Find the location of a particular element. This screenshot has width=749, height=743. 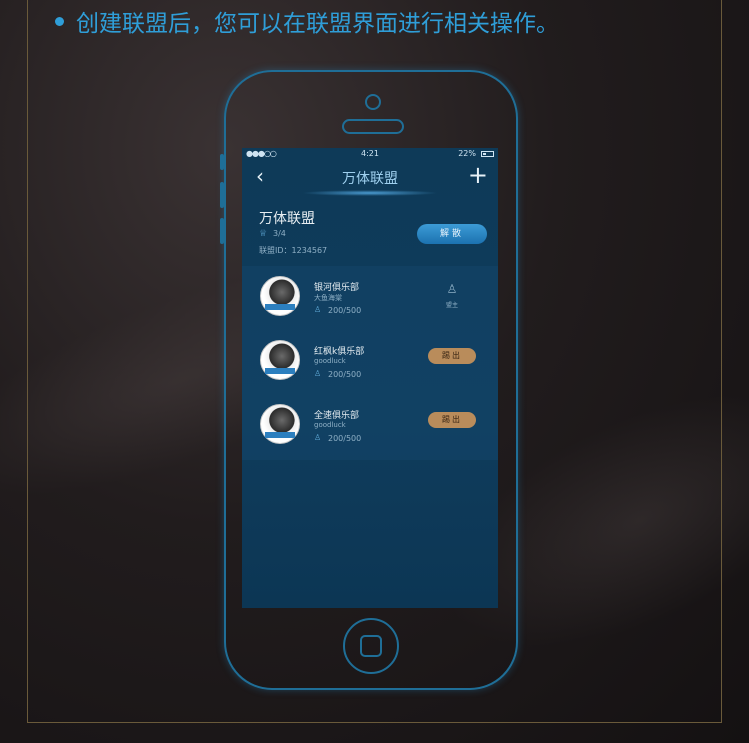

nav-title: 万体联盟 is located at coordinates (370, 179).